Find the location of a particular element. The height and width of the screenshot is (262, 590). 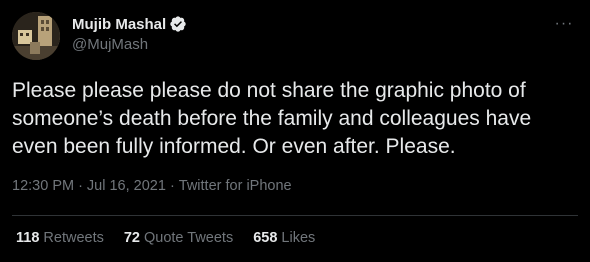

quote-tweets-count: 72 is located at coordinates (131, 238).